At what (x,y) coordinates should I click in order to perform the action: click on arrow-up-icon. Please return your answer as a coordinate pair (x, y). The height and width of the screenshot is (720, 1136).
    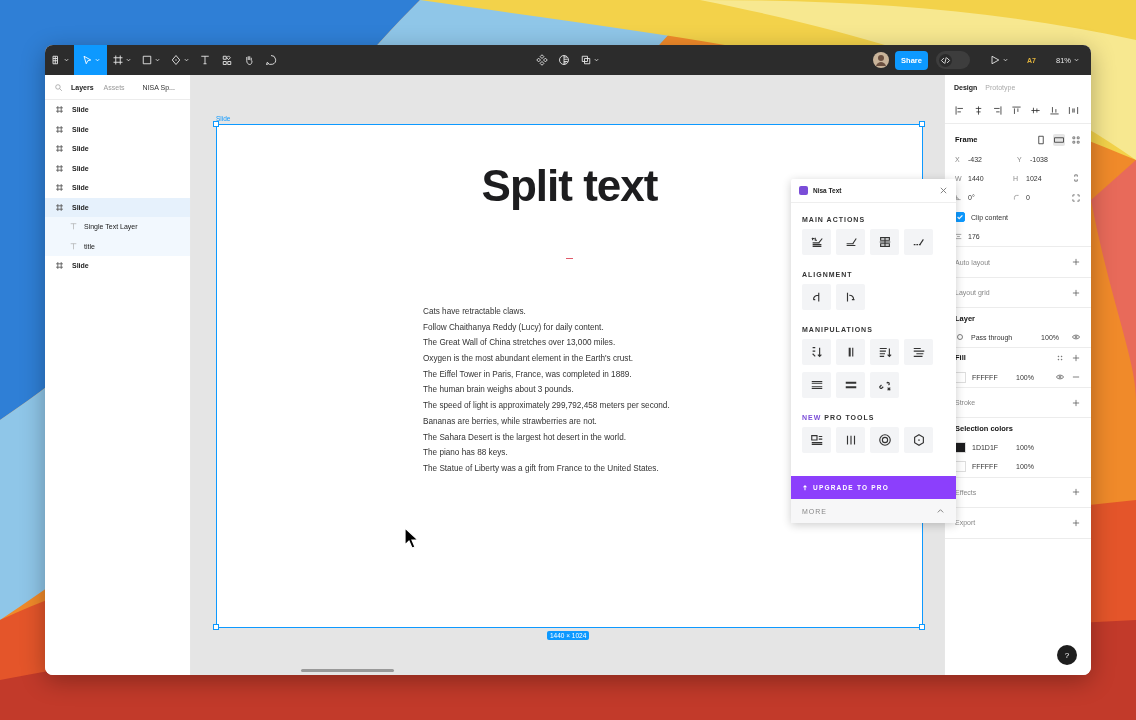
    Looking at the image, I should click on (805, 487).